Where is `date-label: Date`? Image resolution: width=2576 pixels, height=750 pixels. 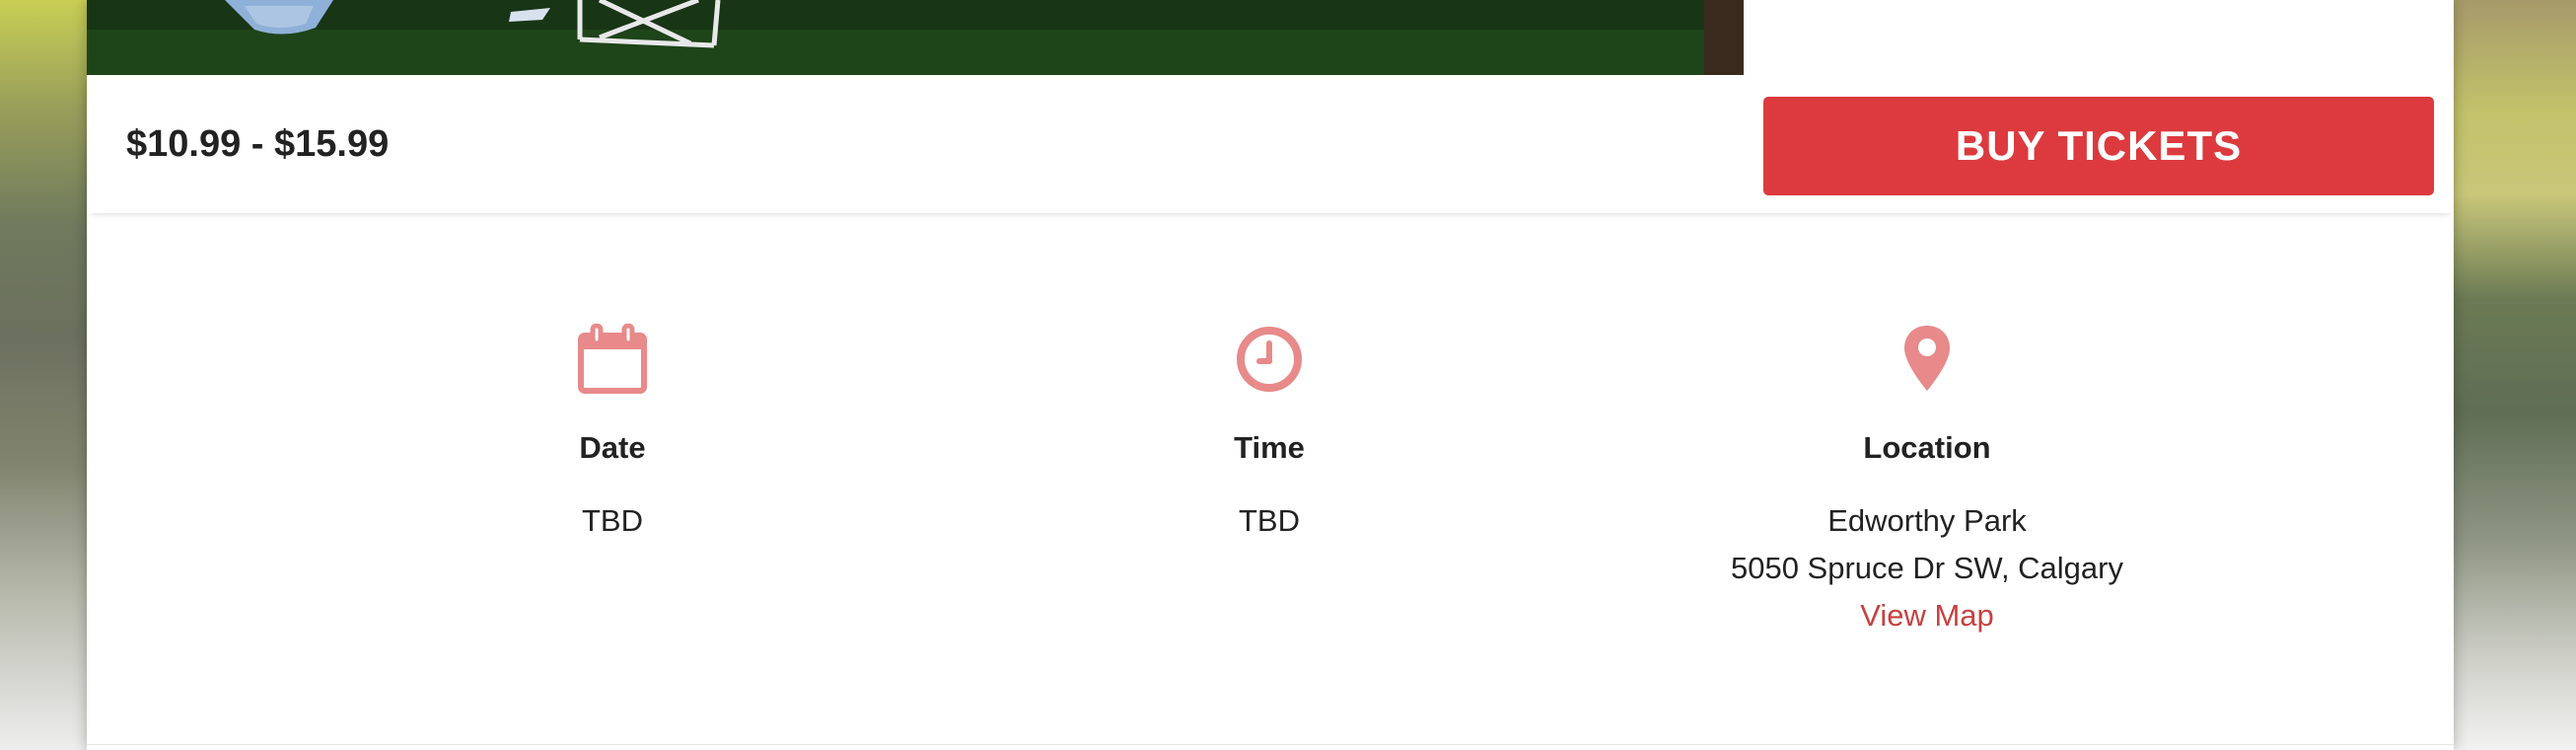 date-label: Date is located at coordinates (612, 447).